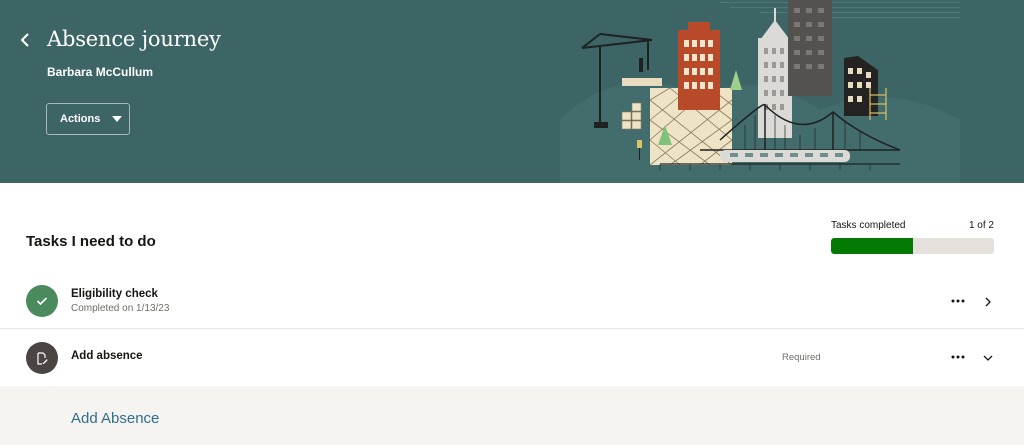  I want to click on chevron-right-icon, so click(988, 302).